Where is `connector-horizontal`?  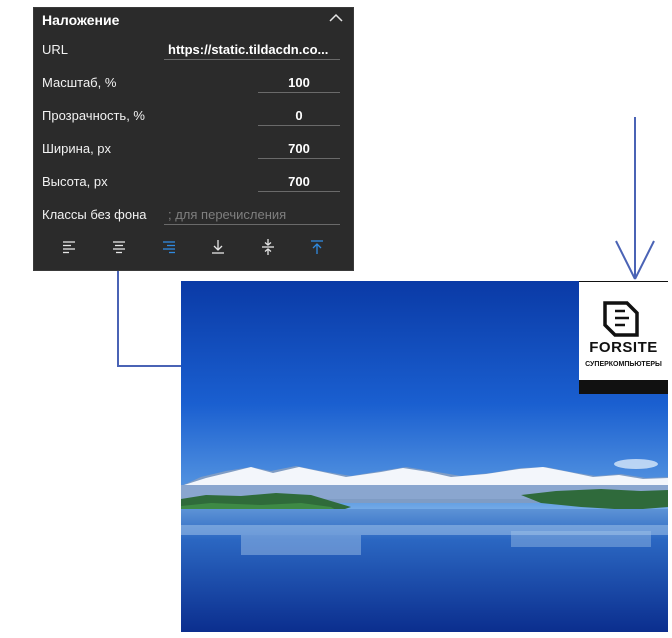 connector-horizontal is located at coordinates (149, 366).